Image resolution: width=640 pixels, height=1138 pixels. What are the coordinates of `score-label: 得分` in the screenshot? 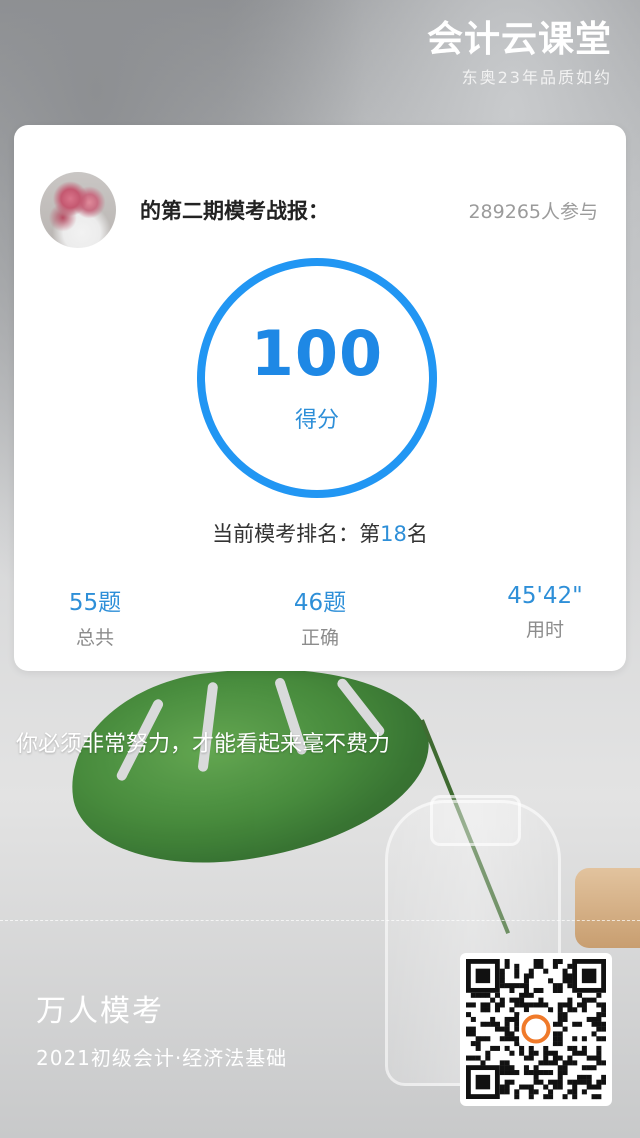 It's located at (316, 420).